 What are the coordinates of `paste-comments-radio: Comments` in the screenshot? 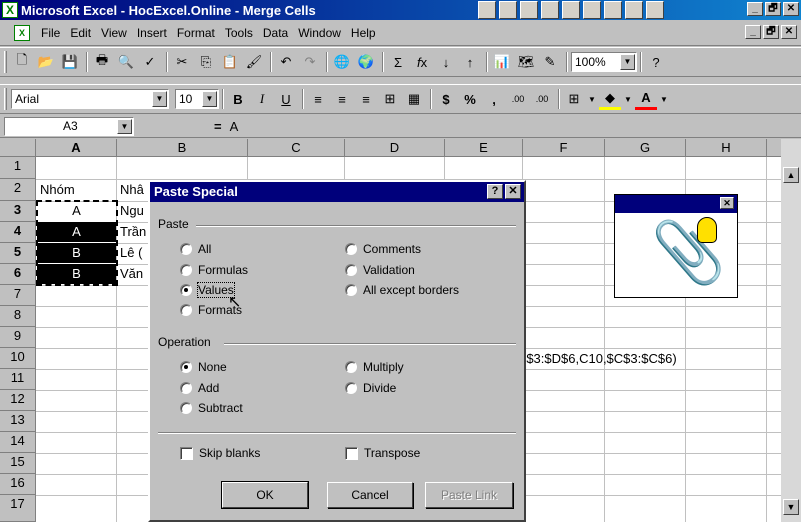 It's located at (383, 249).